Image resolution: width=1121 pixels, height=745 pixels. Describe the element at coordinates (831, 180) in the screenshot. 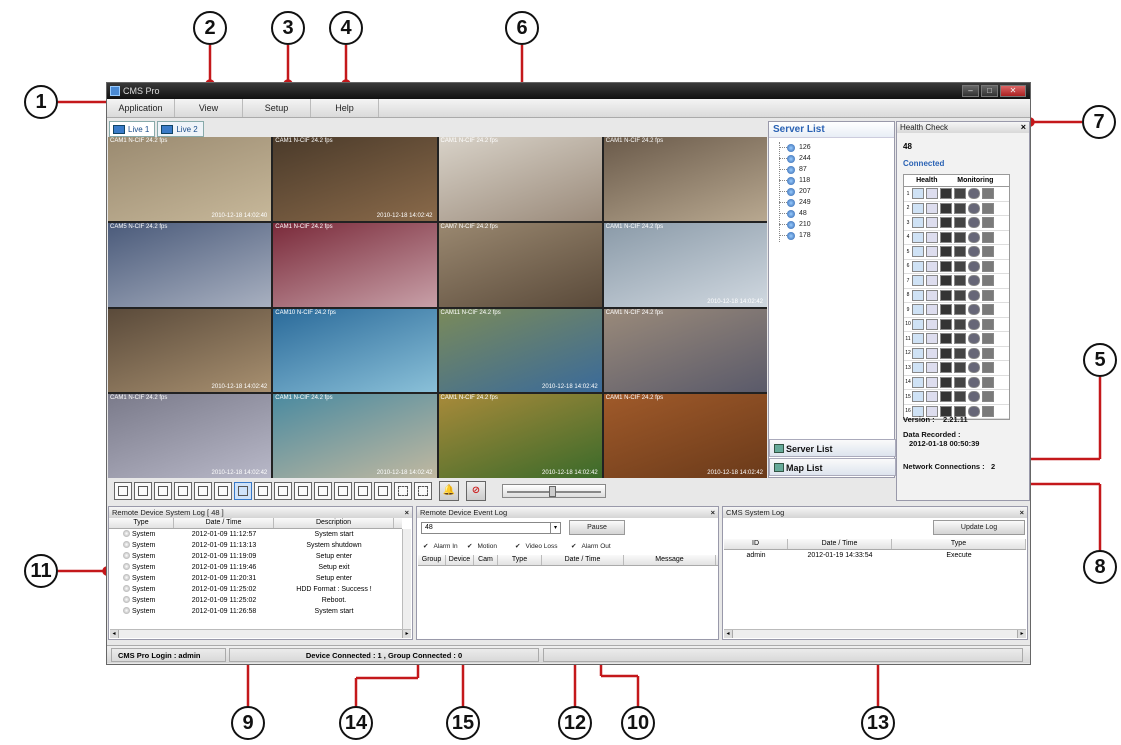

I see `server-item: 118` at that location.